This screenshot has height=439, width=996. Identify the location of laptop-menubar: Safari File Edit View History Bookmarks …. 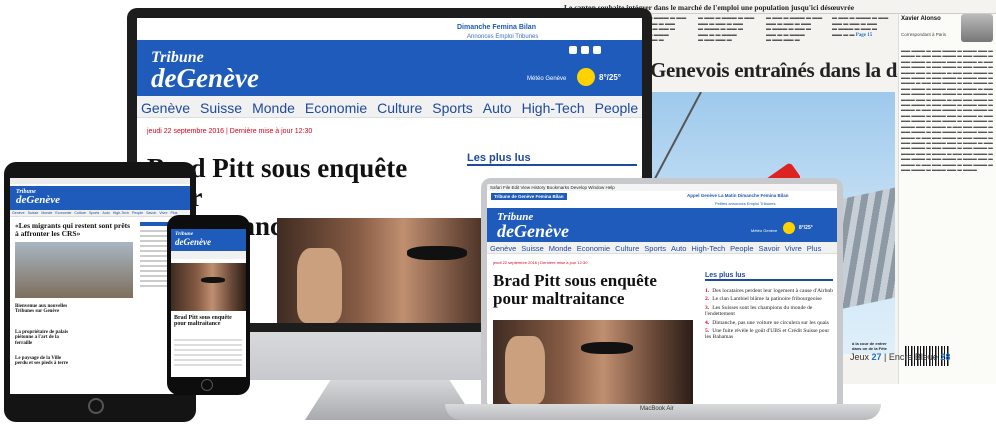
(662, 187).